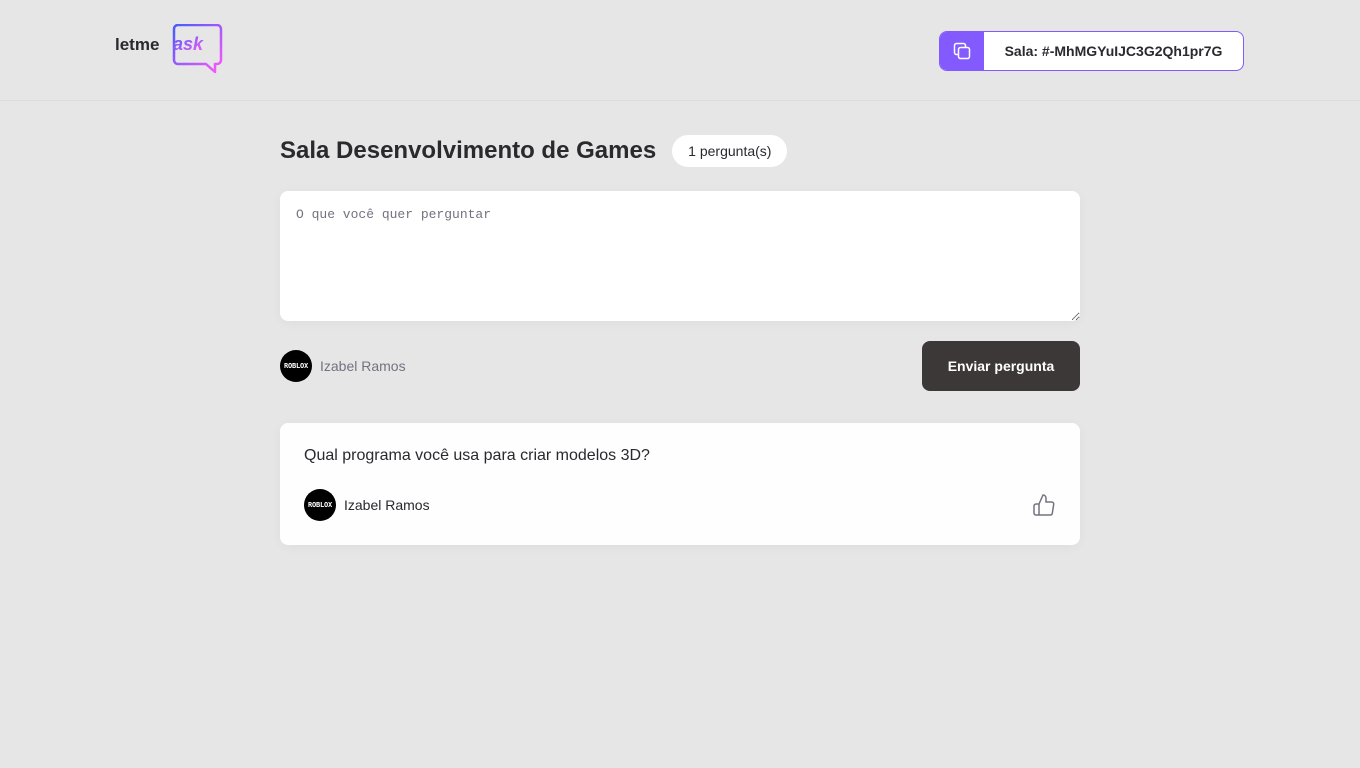 The height and width of the screenshot is (768, 1360). Describe the element at coordinates (137, 44) in the screenshot. I see `svg-text: letme` at that location.